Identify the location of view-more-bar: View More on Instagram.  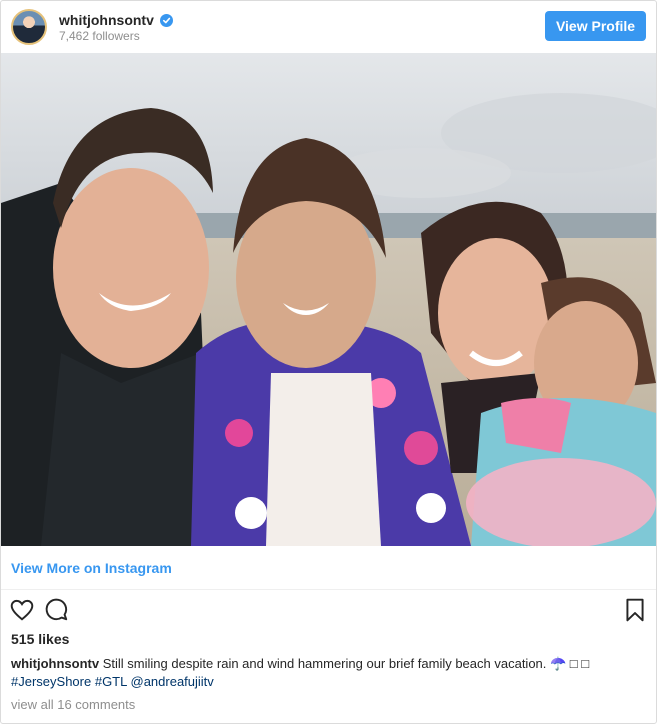
(328, 568).